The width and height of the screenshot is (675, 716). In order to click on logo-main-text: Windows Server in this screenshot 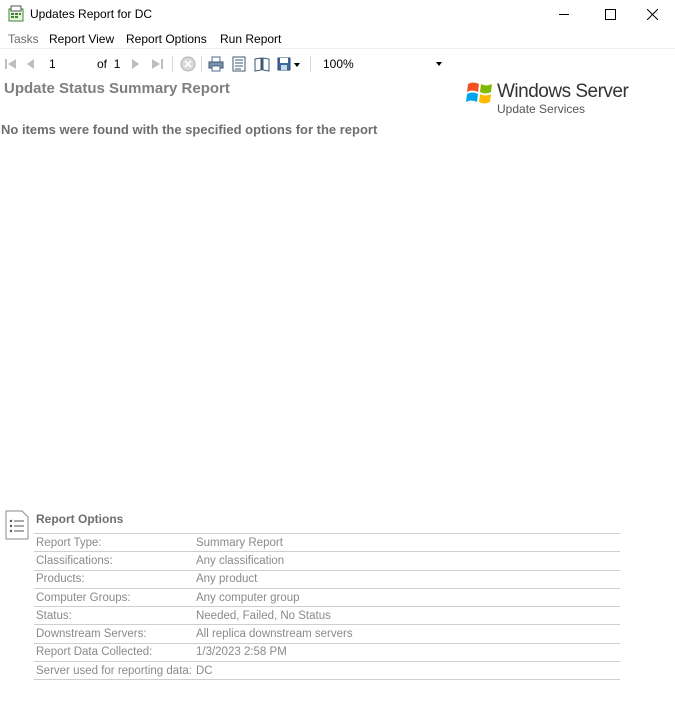, I will do `click(563, 91)`.